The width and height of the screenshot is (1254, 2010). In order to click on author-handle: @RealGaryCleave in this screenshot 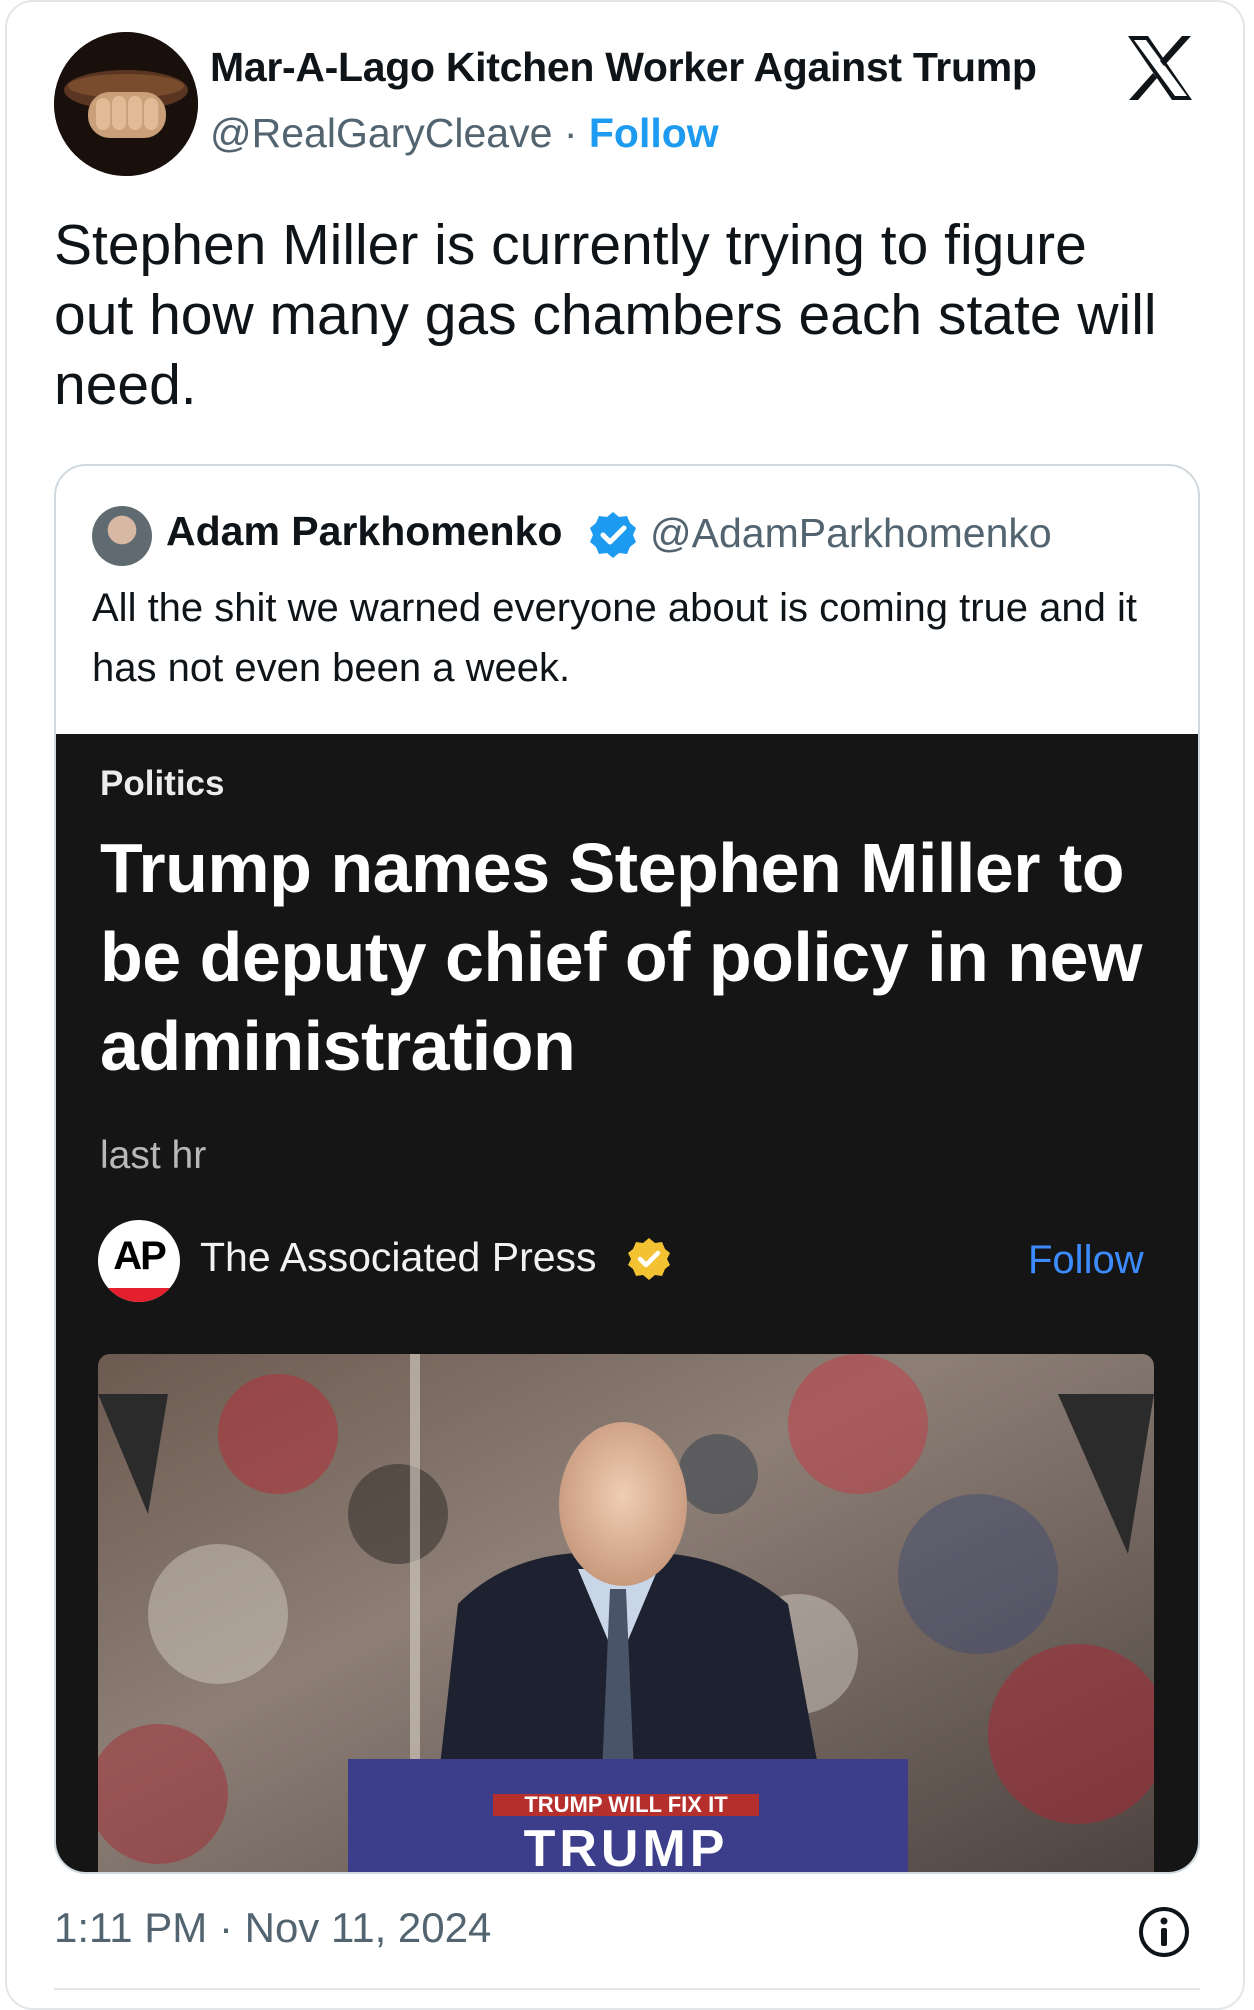, I will do `click(381, 133)`.